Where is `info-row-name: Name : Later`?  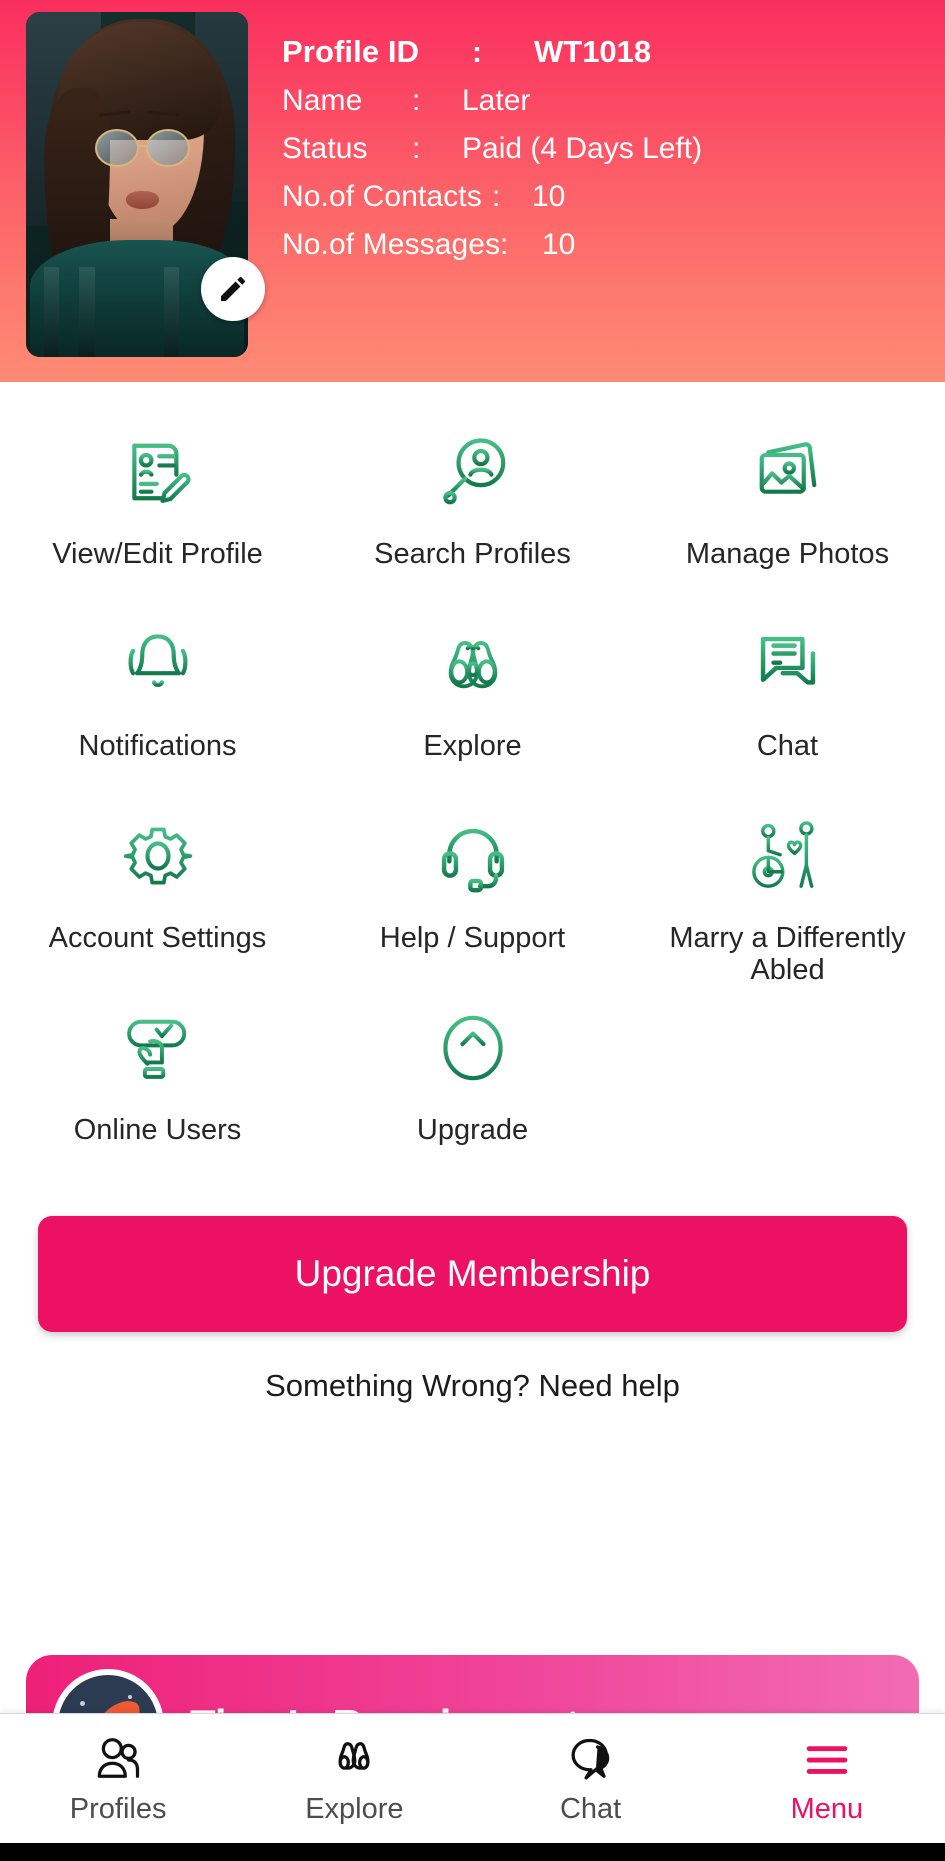
info-row-name: Name : Later is located at coordinates (613, 101).